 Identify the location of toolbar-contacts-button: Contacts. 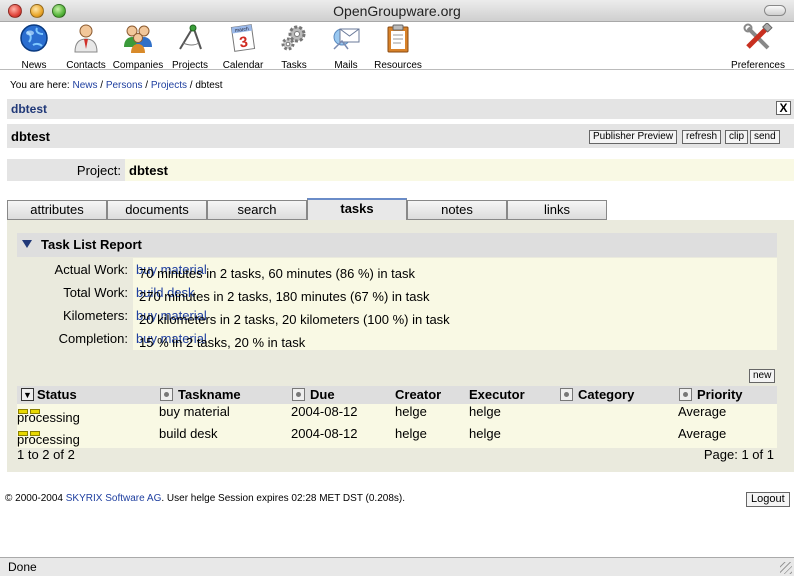
(86, 47).